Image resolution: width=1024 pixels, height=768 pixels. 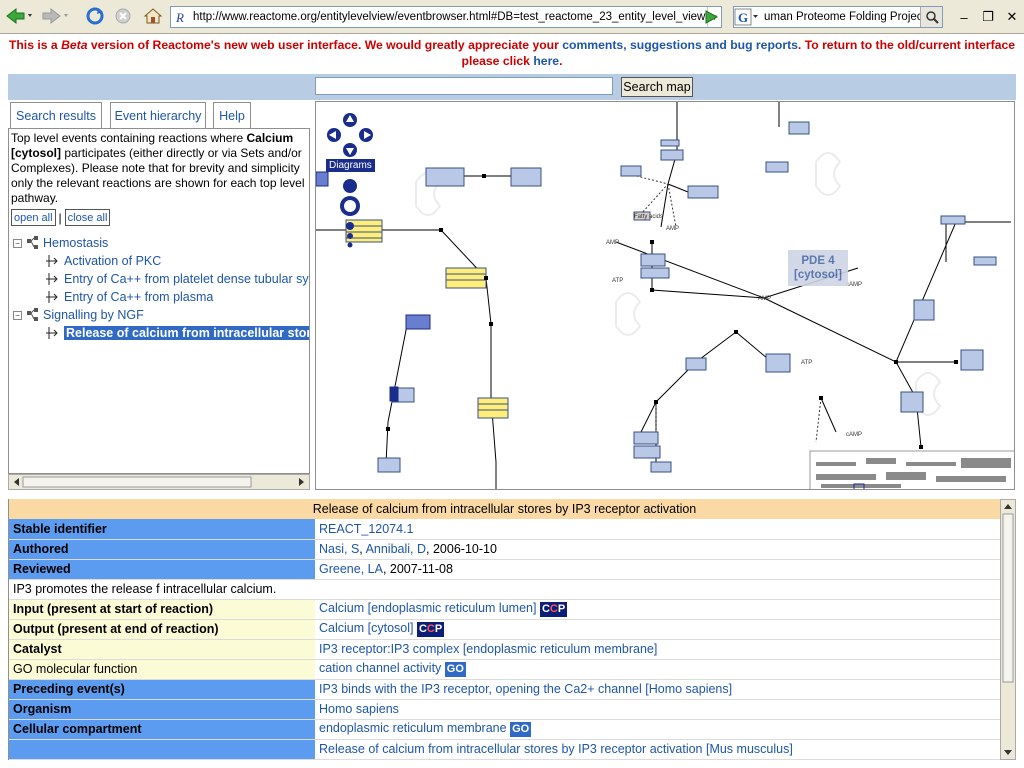 I want to click on forward-button, so click(x=55, y=16).